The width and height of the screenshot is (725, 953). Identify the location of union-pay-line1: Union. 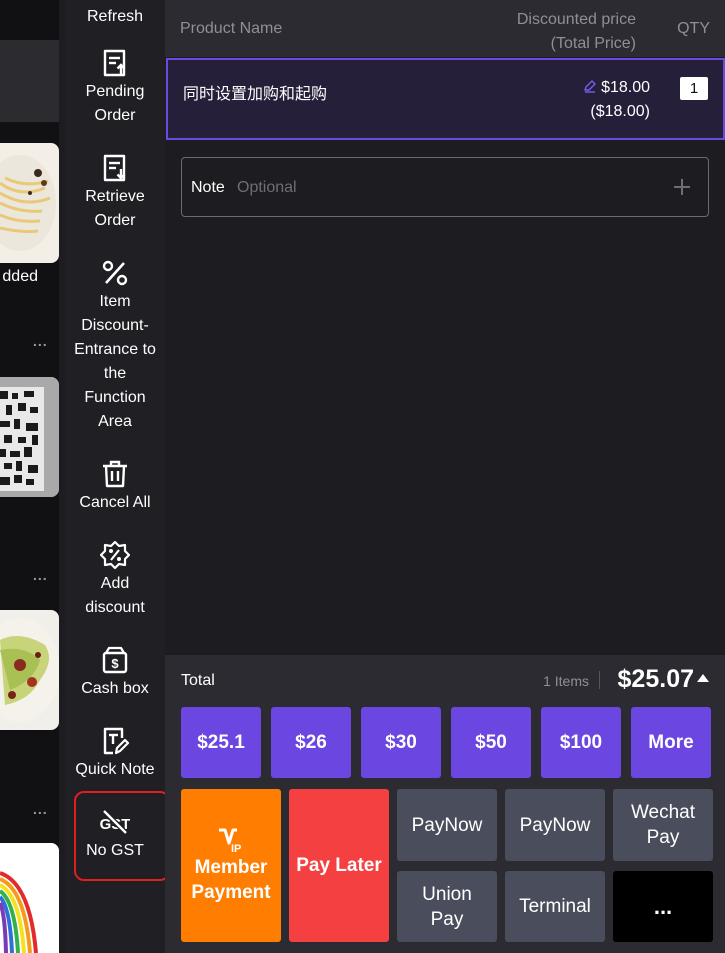
(447, 894).